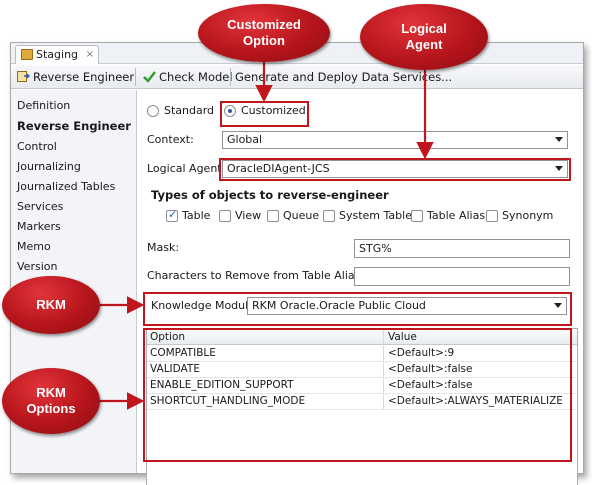 The width and height of the screenshot is (592, 485). What do you see at coordinates (395, 169) in the screenshot?
I see `logical-agent-highlight-box` at bounding box center [395, 169].